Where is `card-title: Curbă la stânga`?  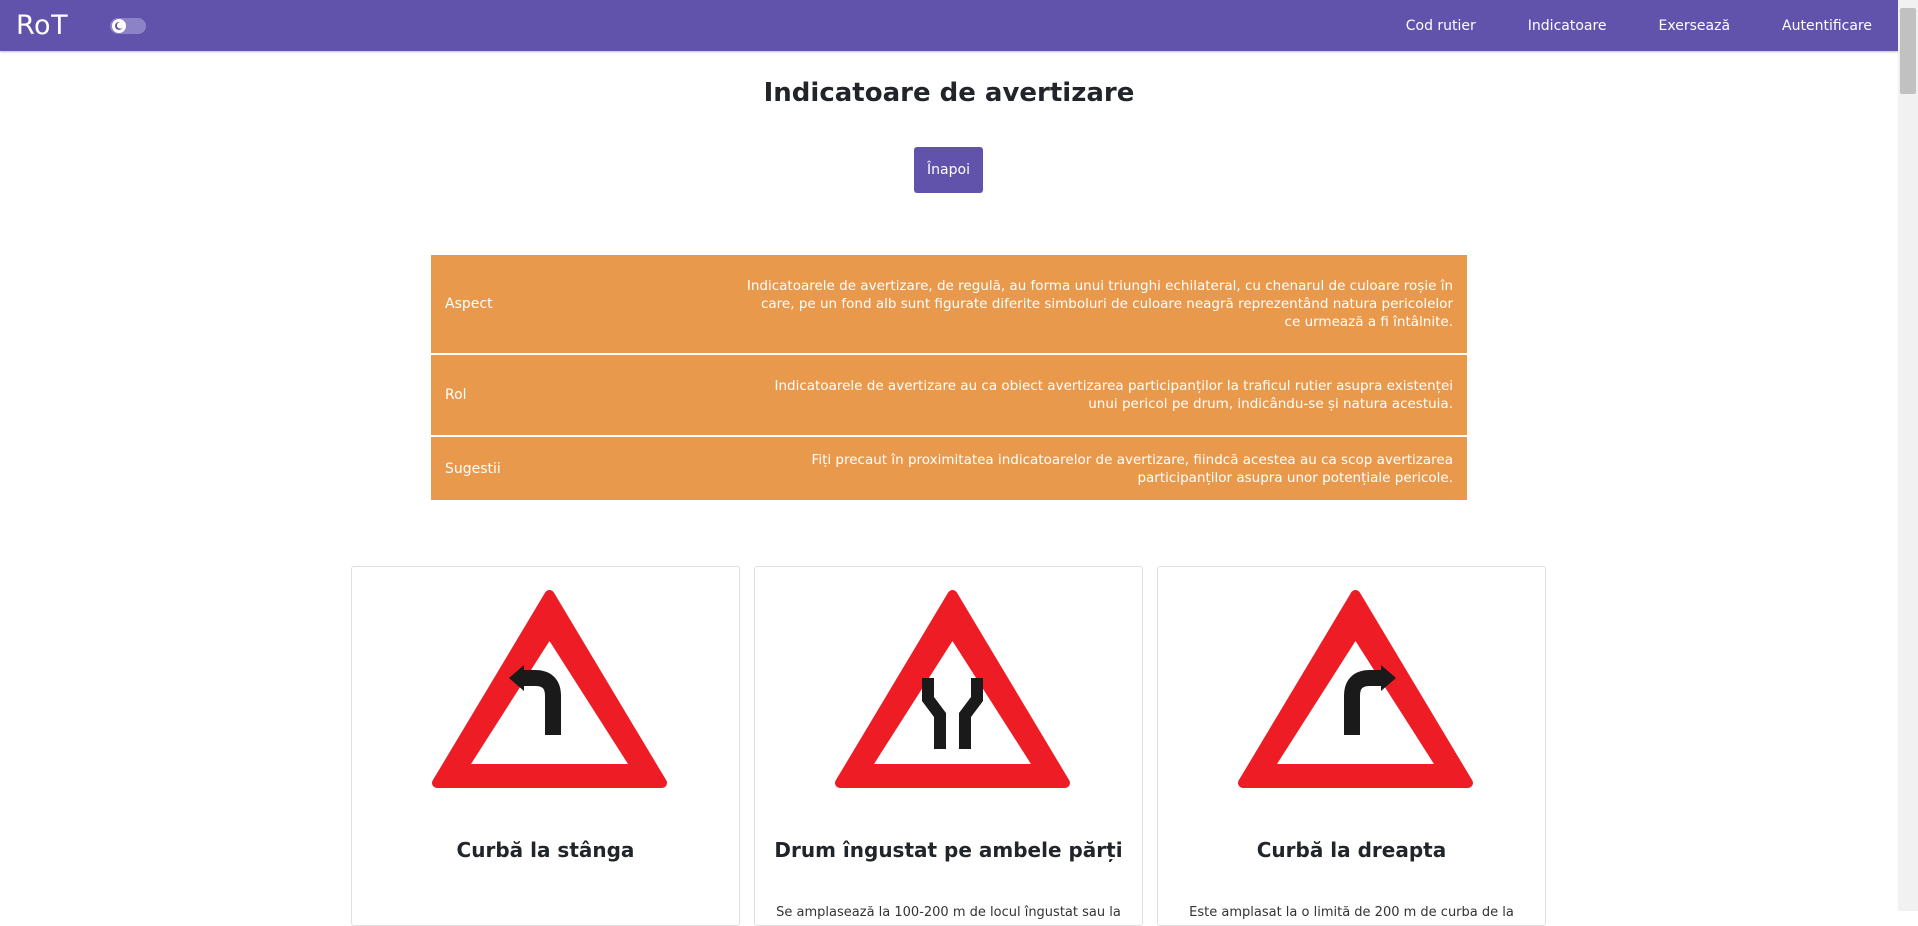 card-title: Curbă la stânga is located at coordinates (545, 850).